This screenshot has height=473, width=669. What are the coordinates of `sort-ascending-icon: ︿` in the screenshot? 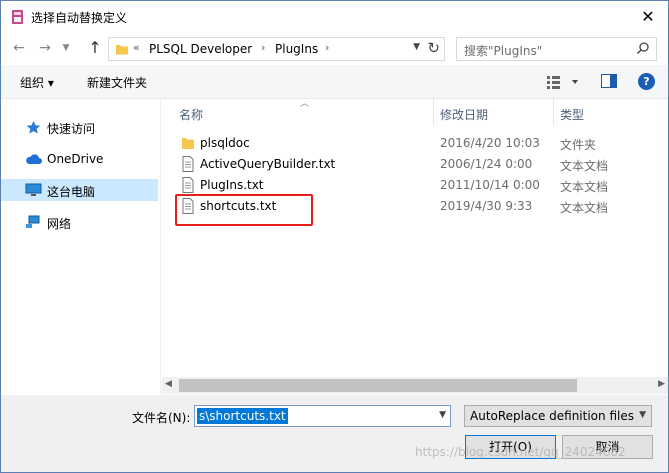 It's located at (305, 104).